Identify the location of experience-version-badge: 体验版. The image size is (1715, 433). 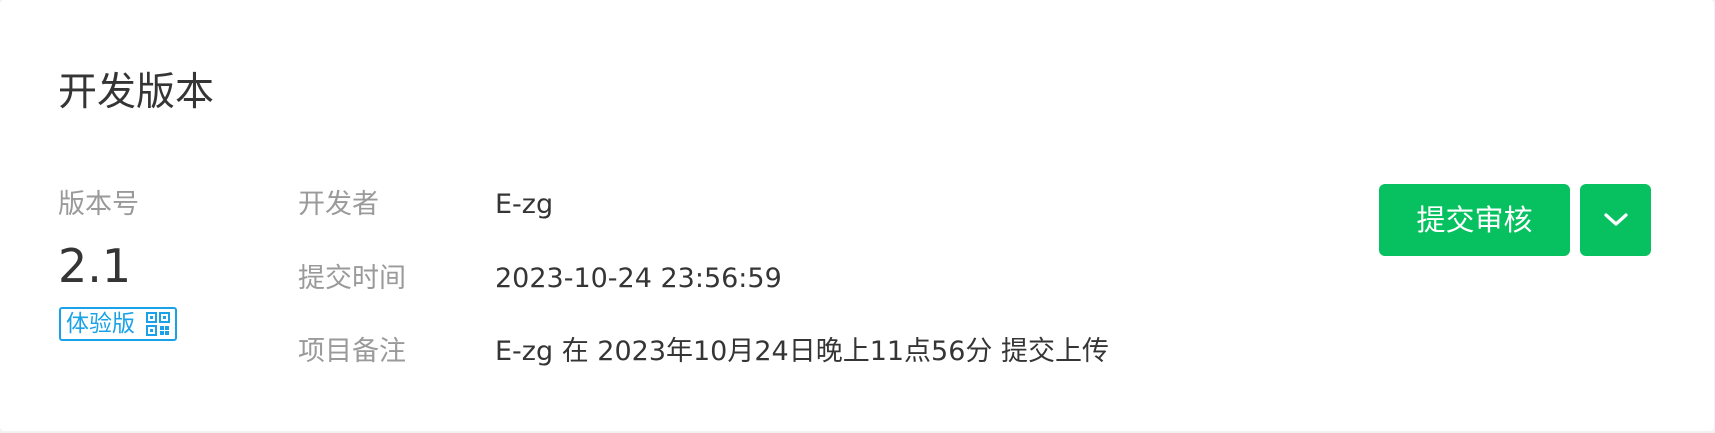
(118, 324).